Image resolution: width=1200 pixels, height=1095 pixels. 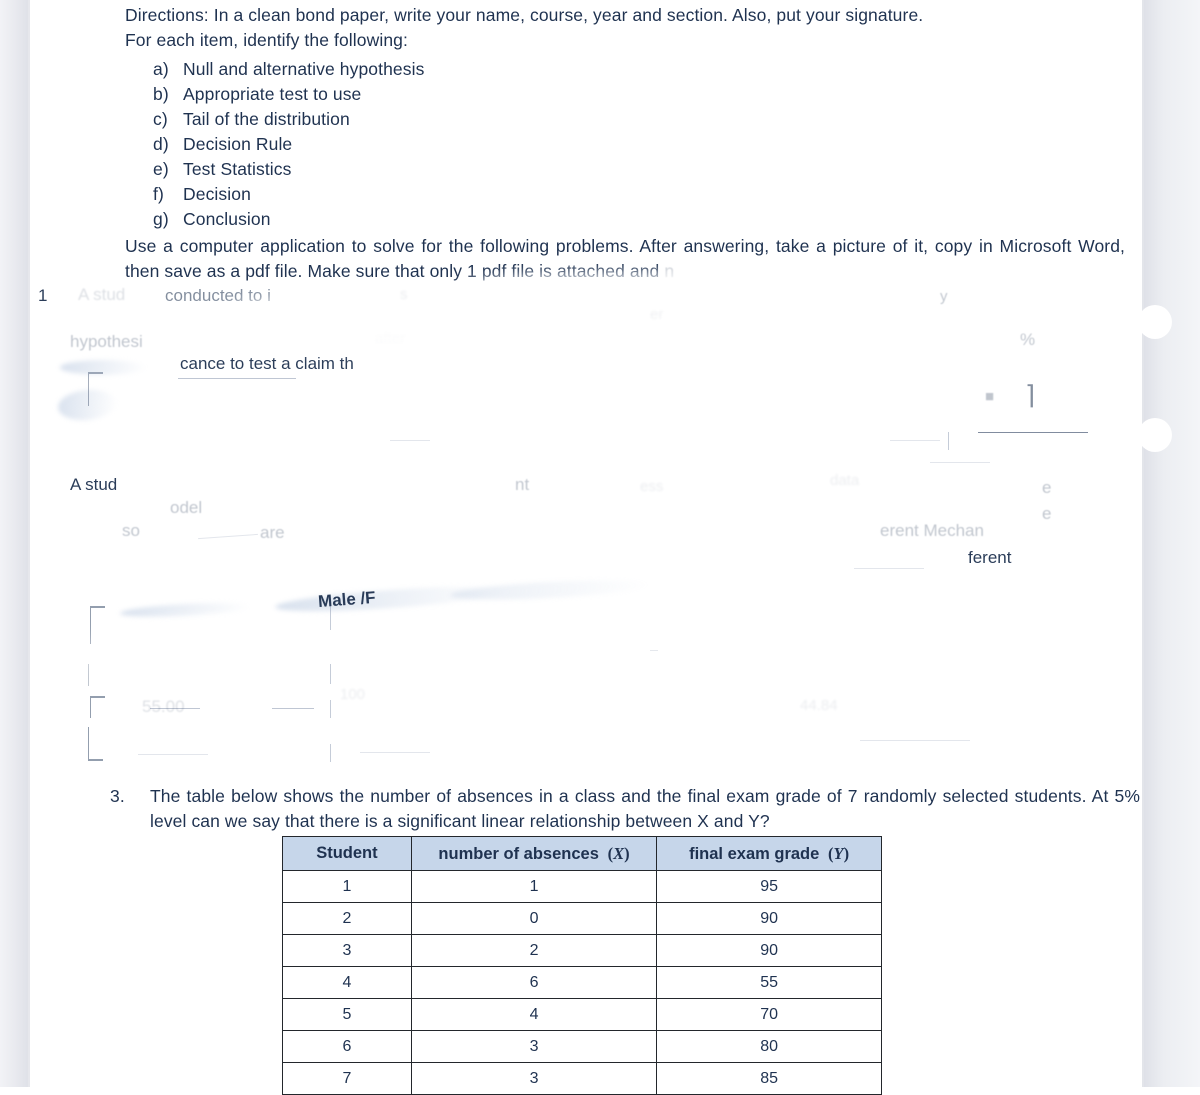 I want to click on item-3-number: 3., so click(x=117, y=796).